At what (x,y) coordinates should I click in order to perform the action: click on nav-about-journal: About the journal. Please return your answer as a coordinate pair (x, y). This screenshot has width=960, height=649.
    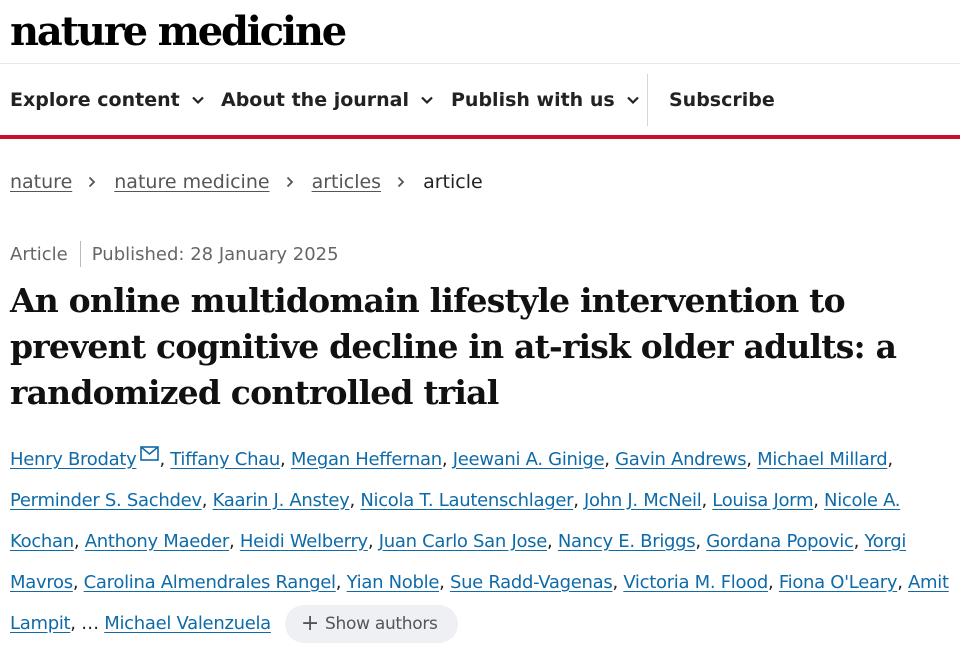
    Looking at the image, I should click on (328, 100).